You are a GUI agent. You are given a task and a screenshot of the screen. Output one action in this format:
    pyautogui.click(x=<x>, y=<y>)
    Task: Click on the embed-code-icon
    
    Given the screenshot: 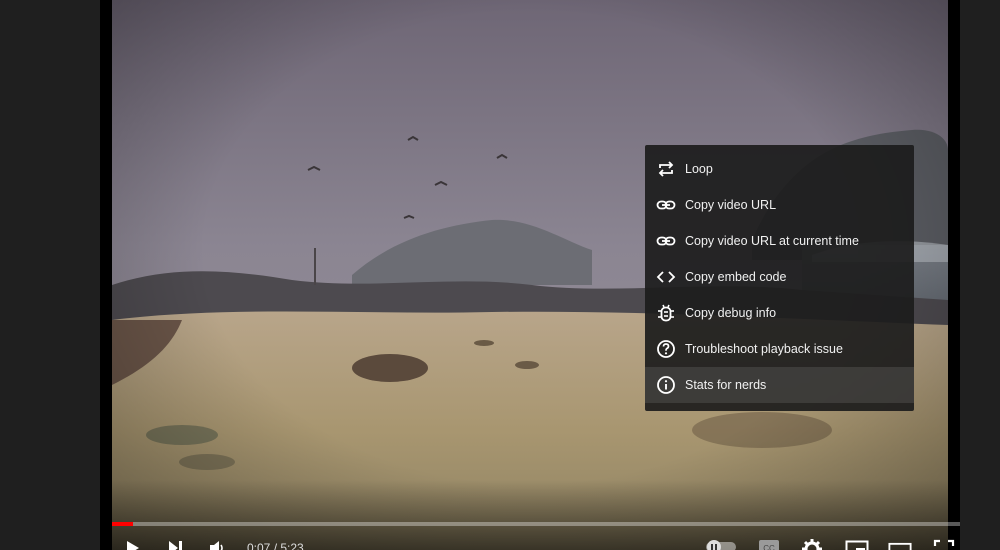 What is the action you would take?
    pyautogui.click(x=665, y=277)
    